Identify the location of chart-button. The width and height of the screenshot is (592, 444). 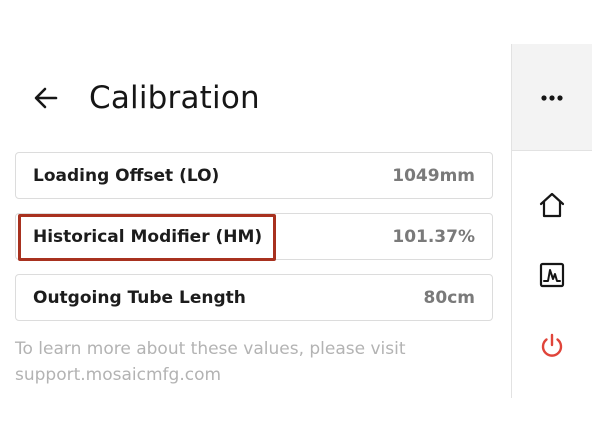
(552, 275).